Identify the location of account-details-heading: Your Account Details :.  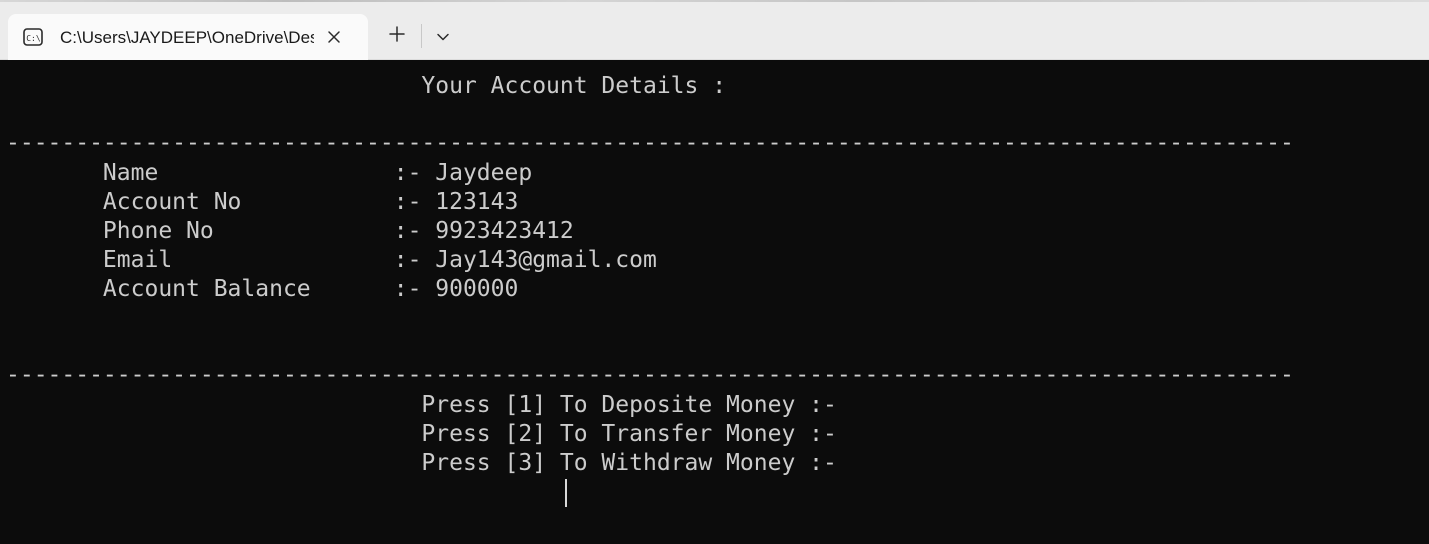
(366, 86).